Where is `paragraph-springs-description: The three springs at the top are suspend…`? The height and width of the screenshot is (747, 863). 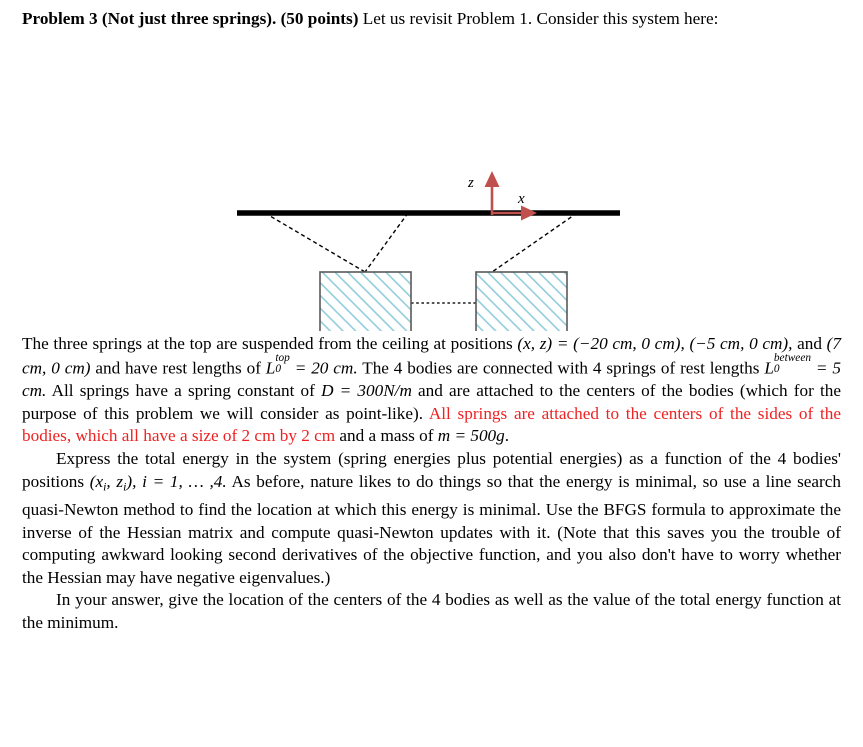 paragraph-springs-description: The three springs at the top are suspend… is located at coordinates (431, 390).